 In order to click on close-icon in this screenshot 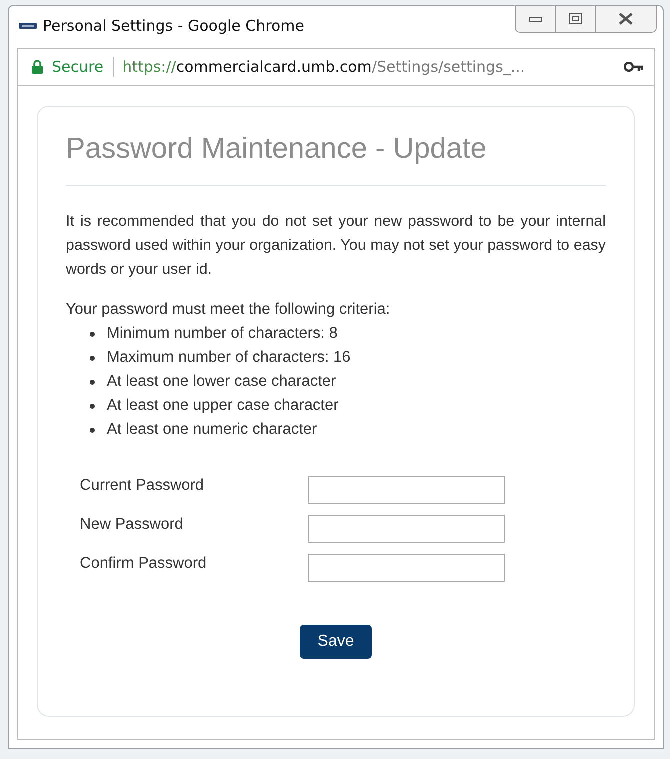, I will do `click(626, 19)`.